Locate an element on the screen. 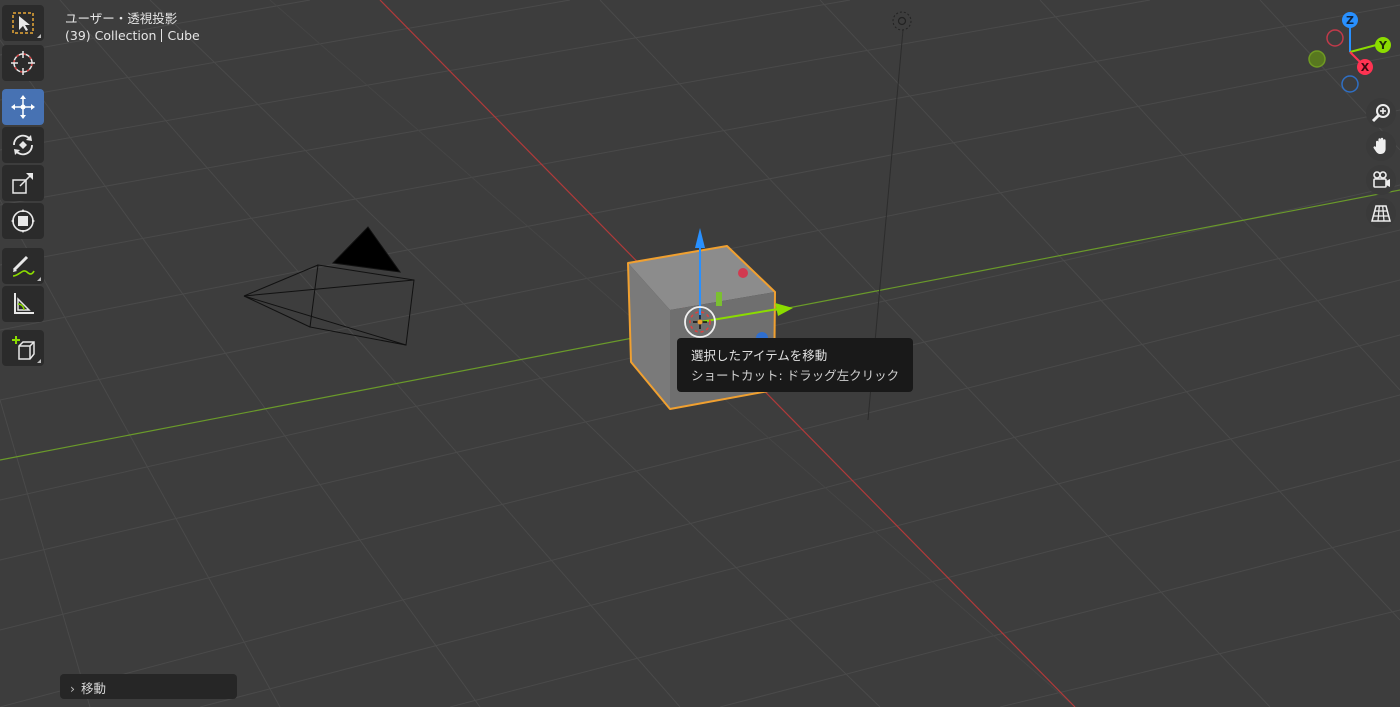  tooltip: 選択したアイテムを移動 ショートカット: ドラッグ左クリック is located at coordinates (795, 365).